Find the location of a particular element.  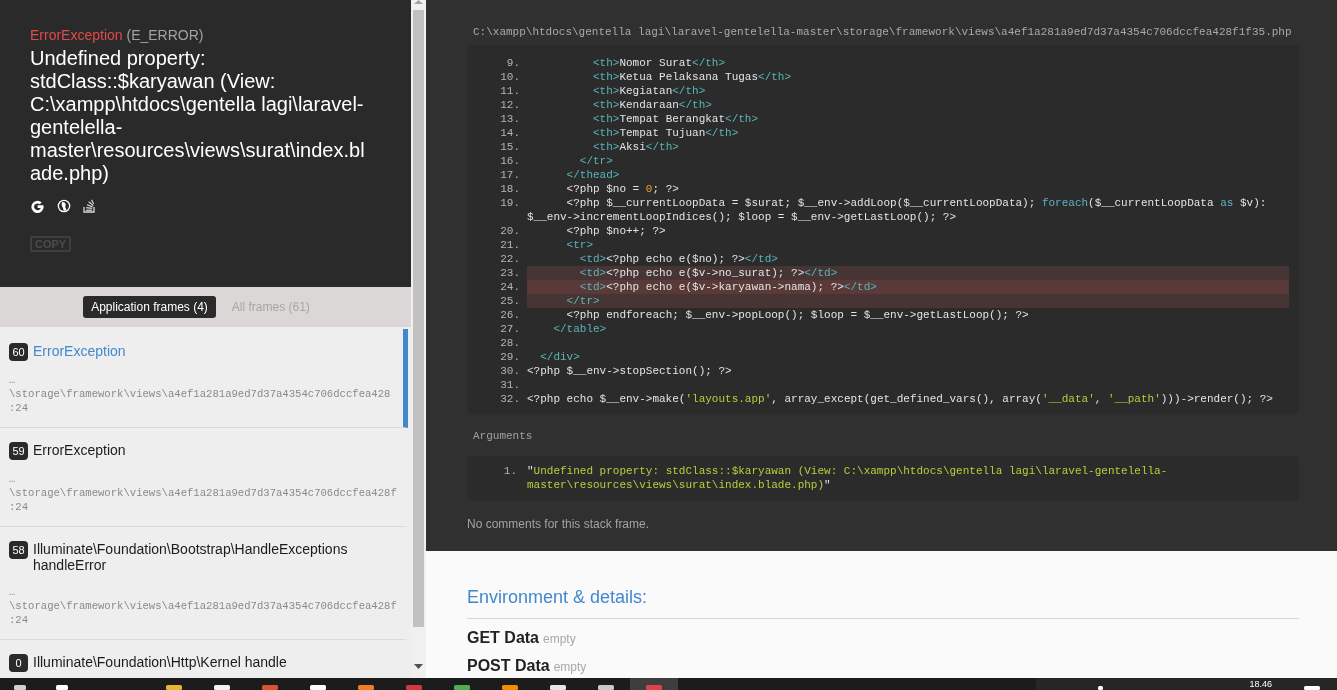

code-line: </table> is located at coordinates (579, 329).